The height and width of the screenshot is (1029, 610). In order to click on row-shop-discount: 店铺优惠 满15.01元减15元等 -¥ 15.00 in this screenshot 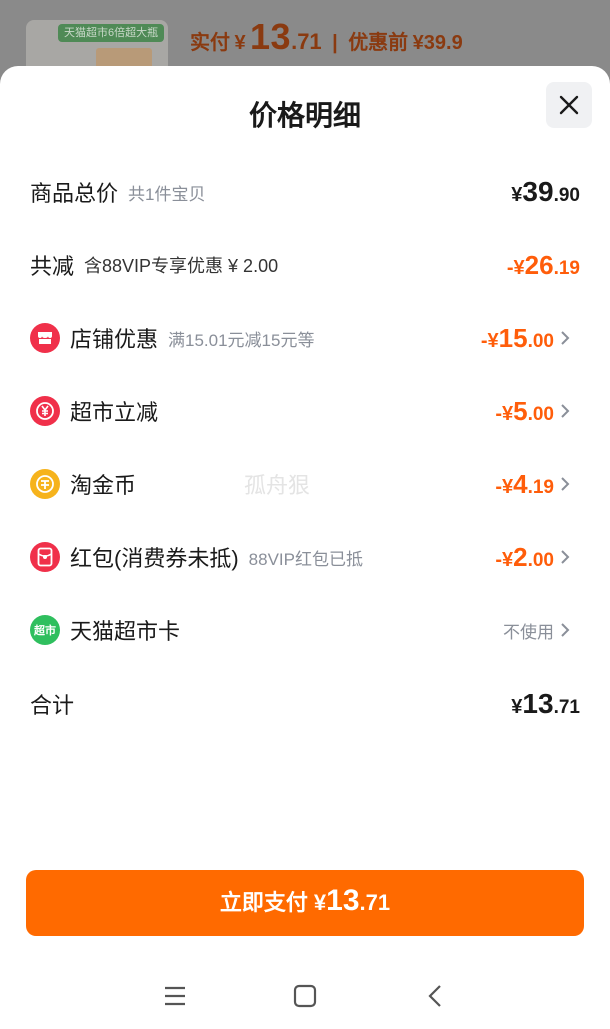, I will do `click(305, 338)`.